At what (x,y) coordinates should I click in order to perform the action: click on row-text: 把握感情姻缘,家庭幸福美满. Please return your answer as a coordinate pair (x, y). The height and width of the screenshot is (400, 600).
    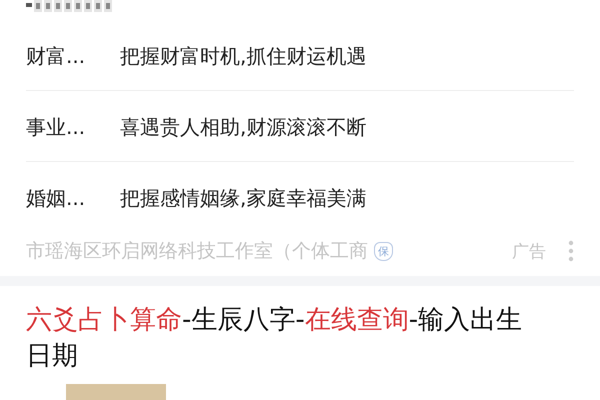
    Looking at the image, I should click on (243, 198).